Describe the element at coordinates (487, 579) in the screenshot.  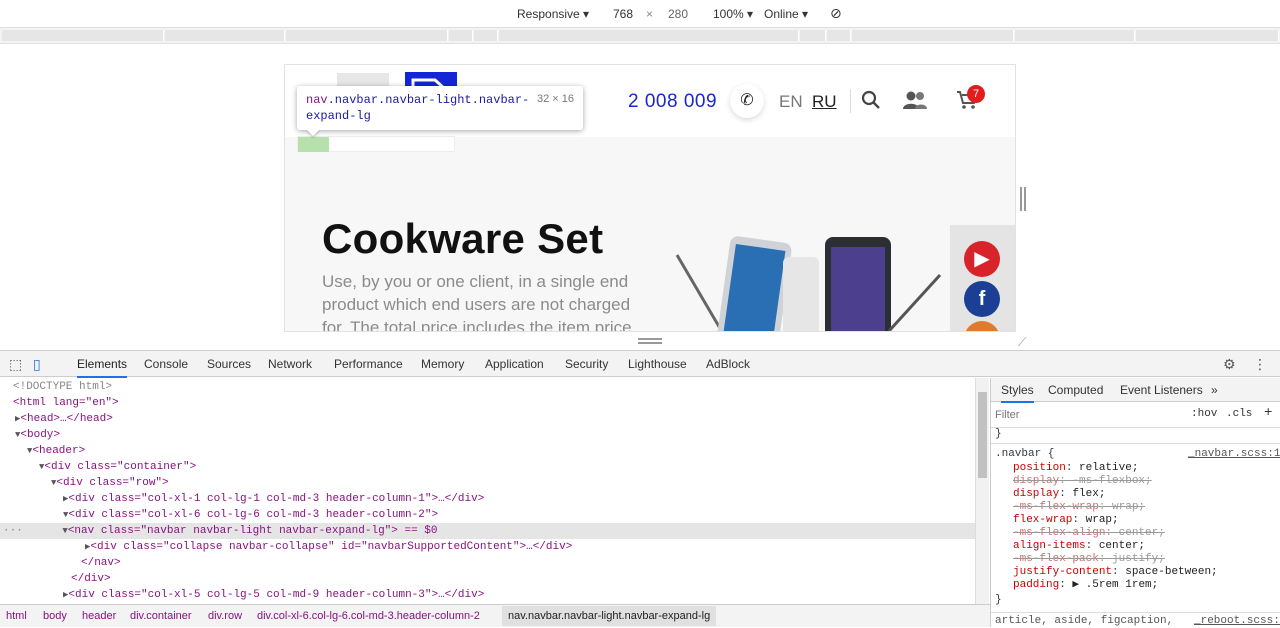
I see `dom-line: </div>` at that location.